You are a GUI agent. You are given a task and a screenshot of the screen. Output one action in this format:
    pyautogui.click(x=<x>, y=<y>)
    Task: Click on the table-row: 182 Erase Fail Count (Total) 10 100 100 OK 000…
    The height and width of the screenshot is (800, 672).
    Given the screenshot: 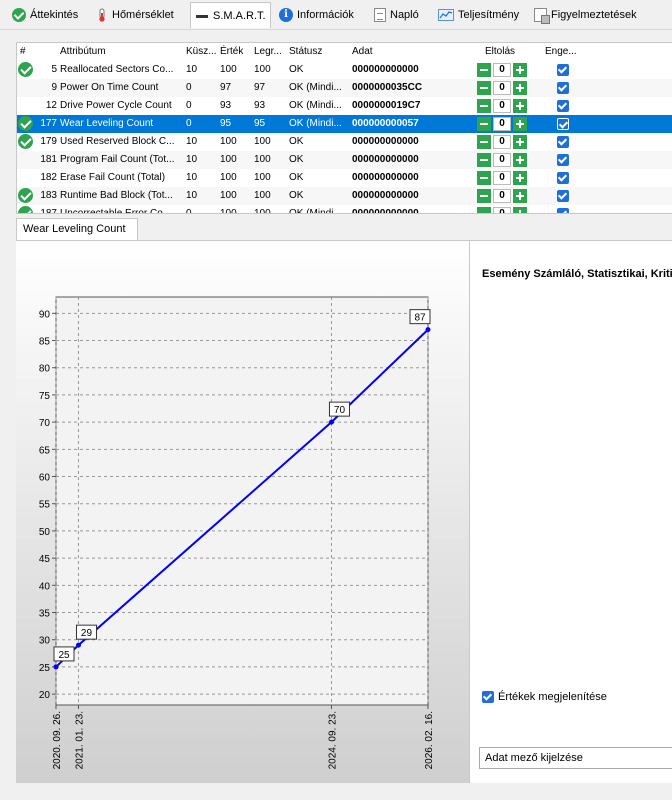 What is the action you would take?
    pyautogui.click(x=344, y=178)
    